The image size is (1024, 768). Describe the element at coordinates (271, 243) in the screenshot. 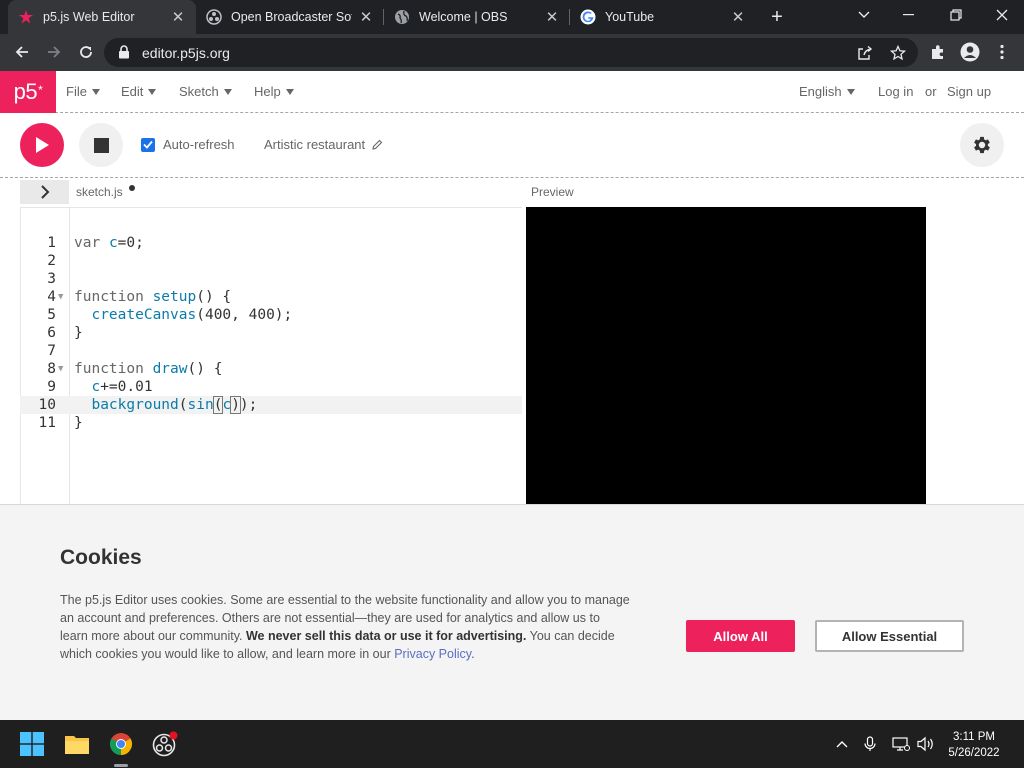

I see `code-line: 1 var c=0;` at that location.